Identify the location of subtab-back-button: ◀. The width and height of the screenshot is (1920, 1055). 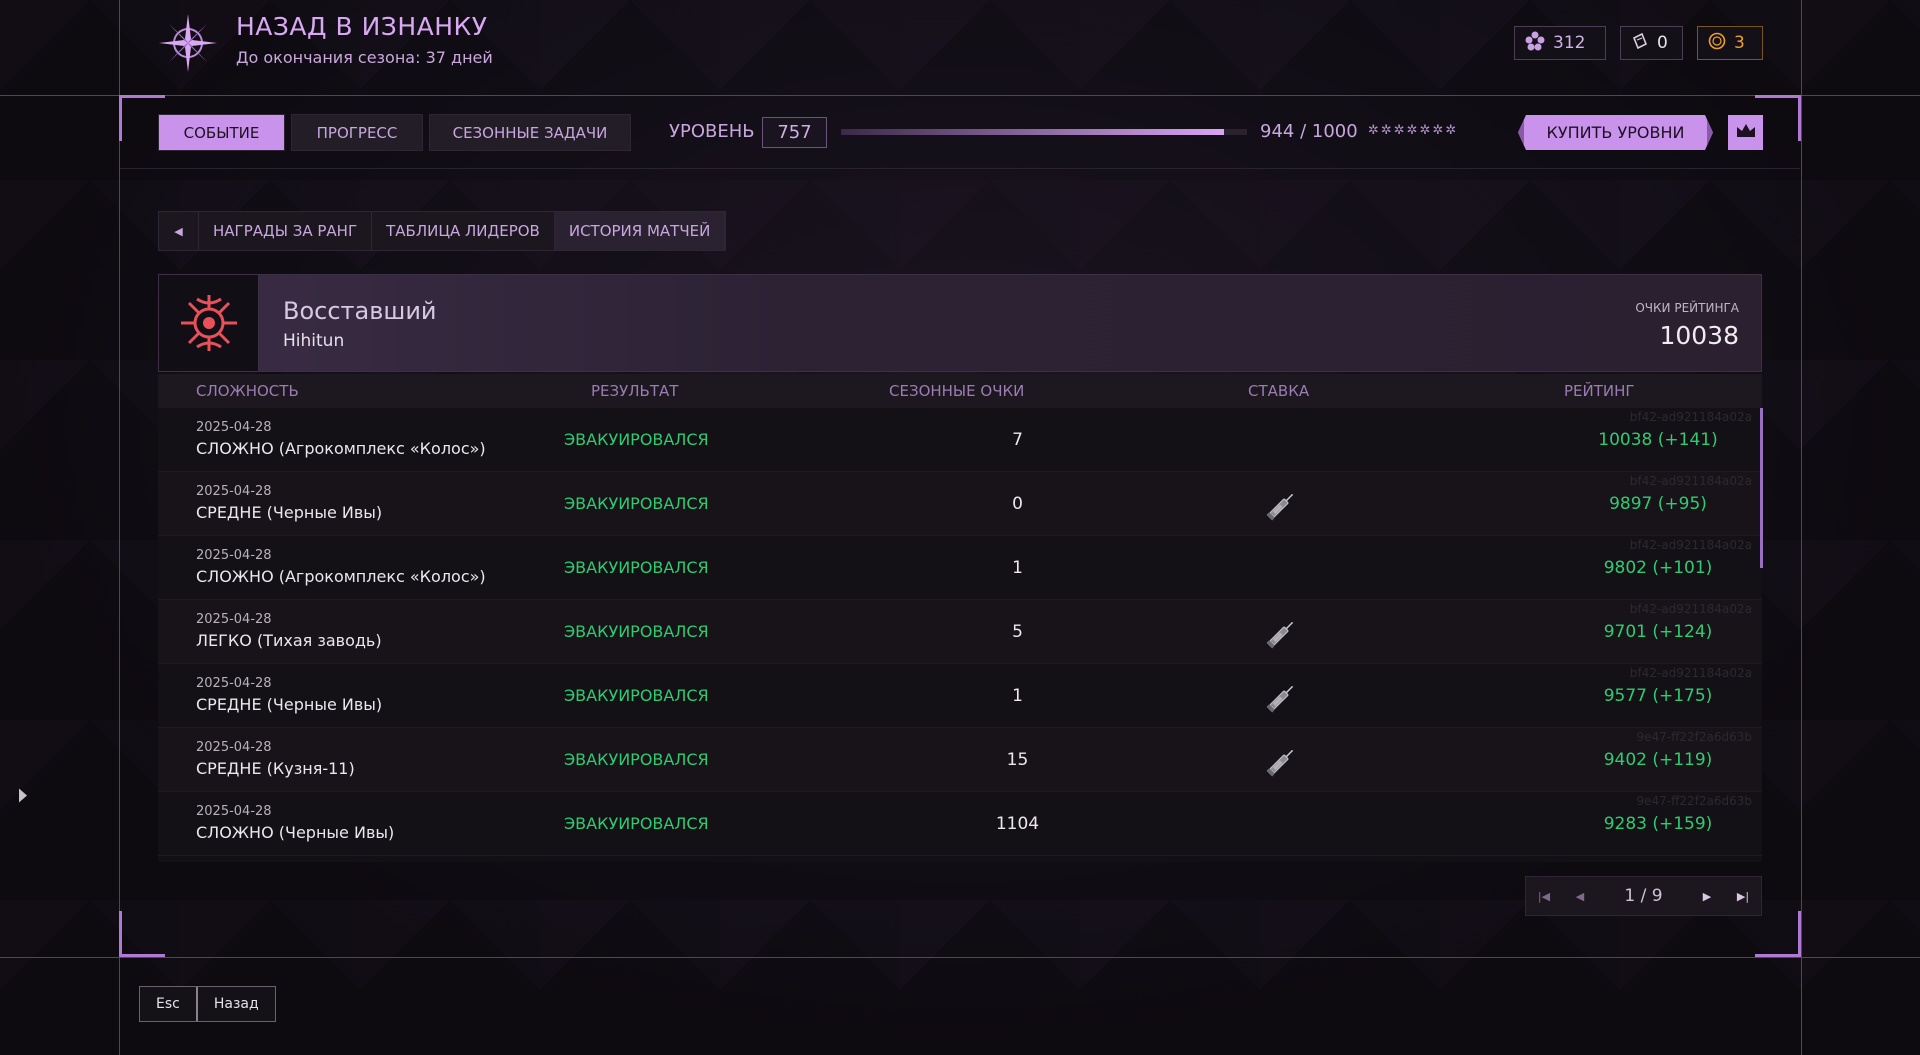
(179, 231).